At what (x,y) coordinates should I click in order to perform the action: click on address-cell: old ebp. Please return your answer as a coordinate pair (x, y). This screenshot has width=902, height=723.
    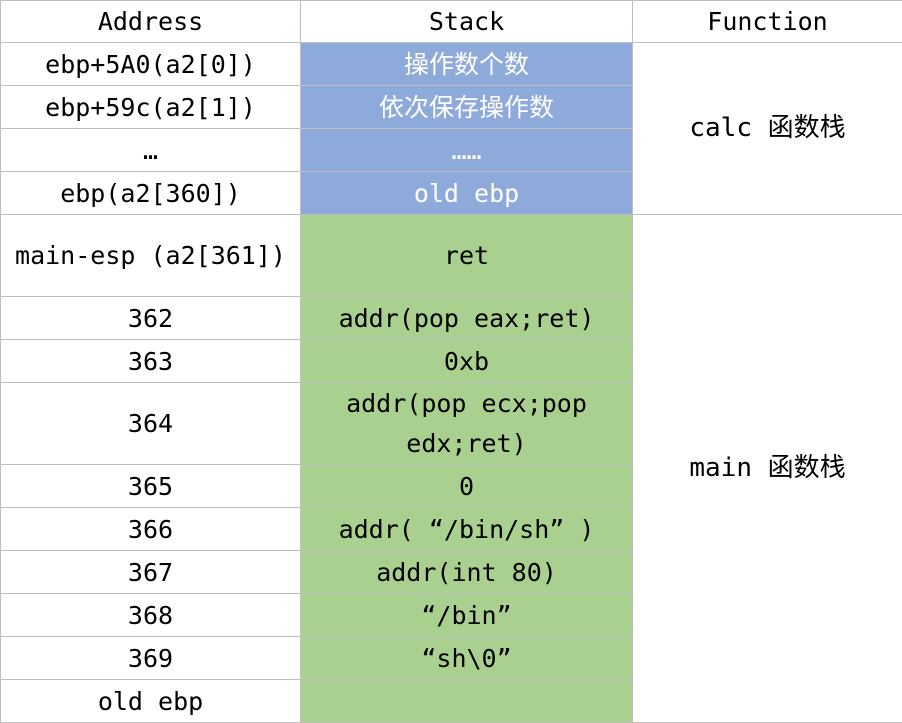
    Looking at the image, I should click on (151, 701).